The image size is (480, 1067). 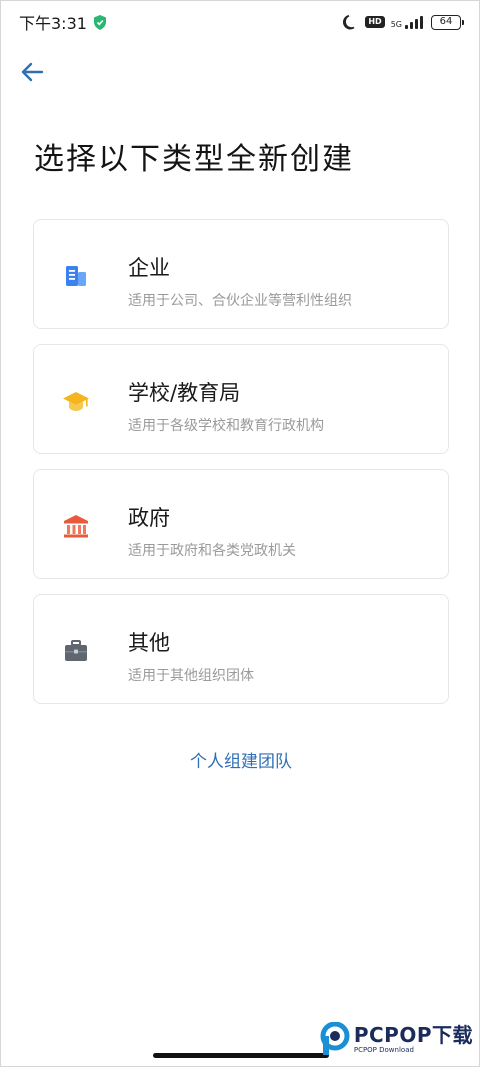 What do you see at coordinates (413, 1034) in the screenshot?
I see `watermark-main: PCPOP下载` at bounding box center [413, 1034].